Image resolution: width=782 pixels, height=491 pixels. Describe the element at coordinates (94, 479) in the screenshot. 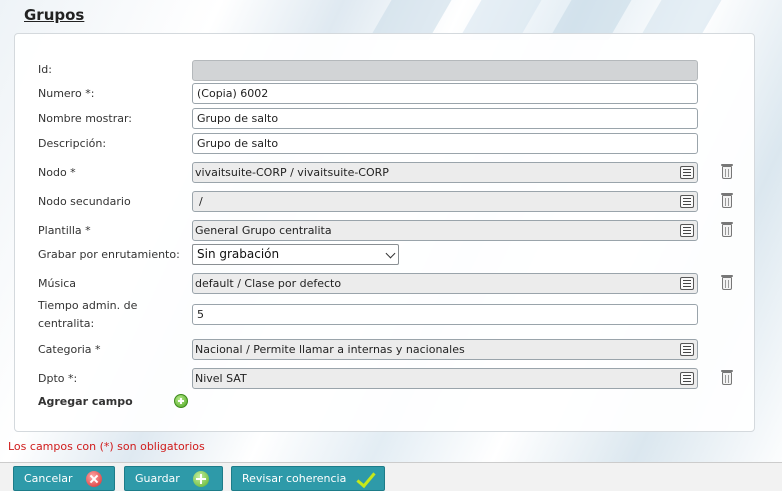

I see `cancel-x-icon` at that location.